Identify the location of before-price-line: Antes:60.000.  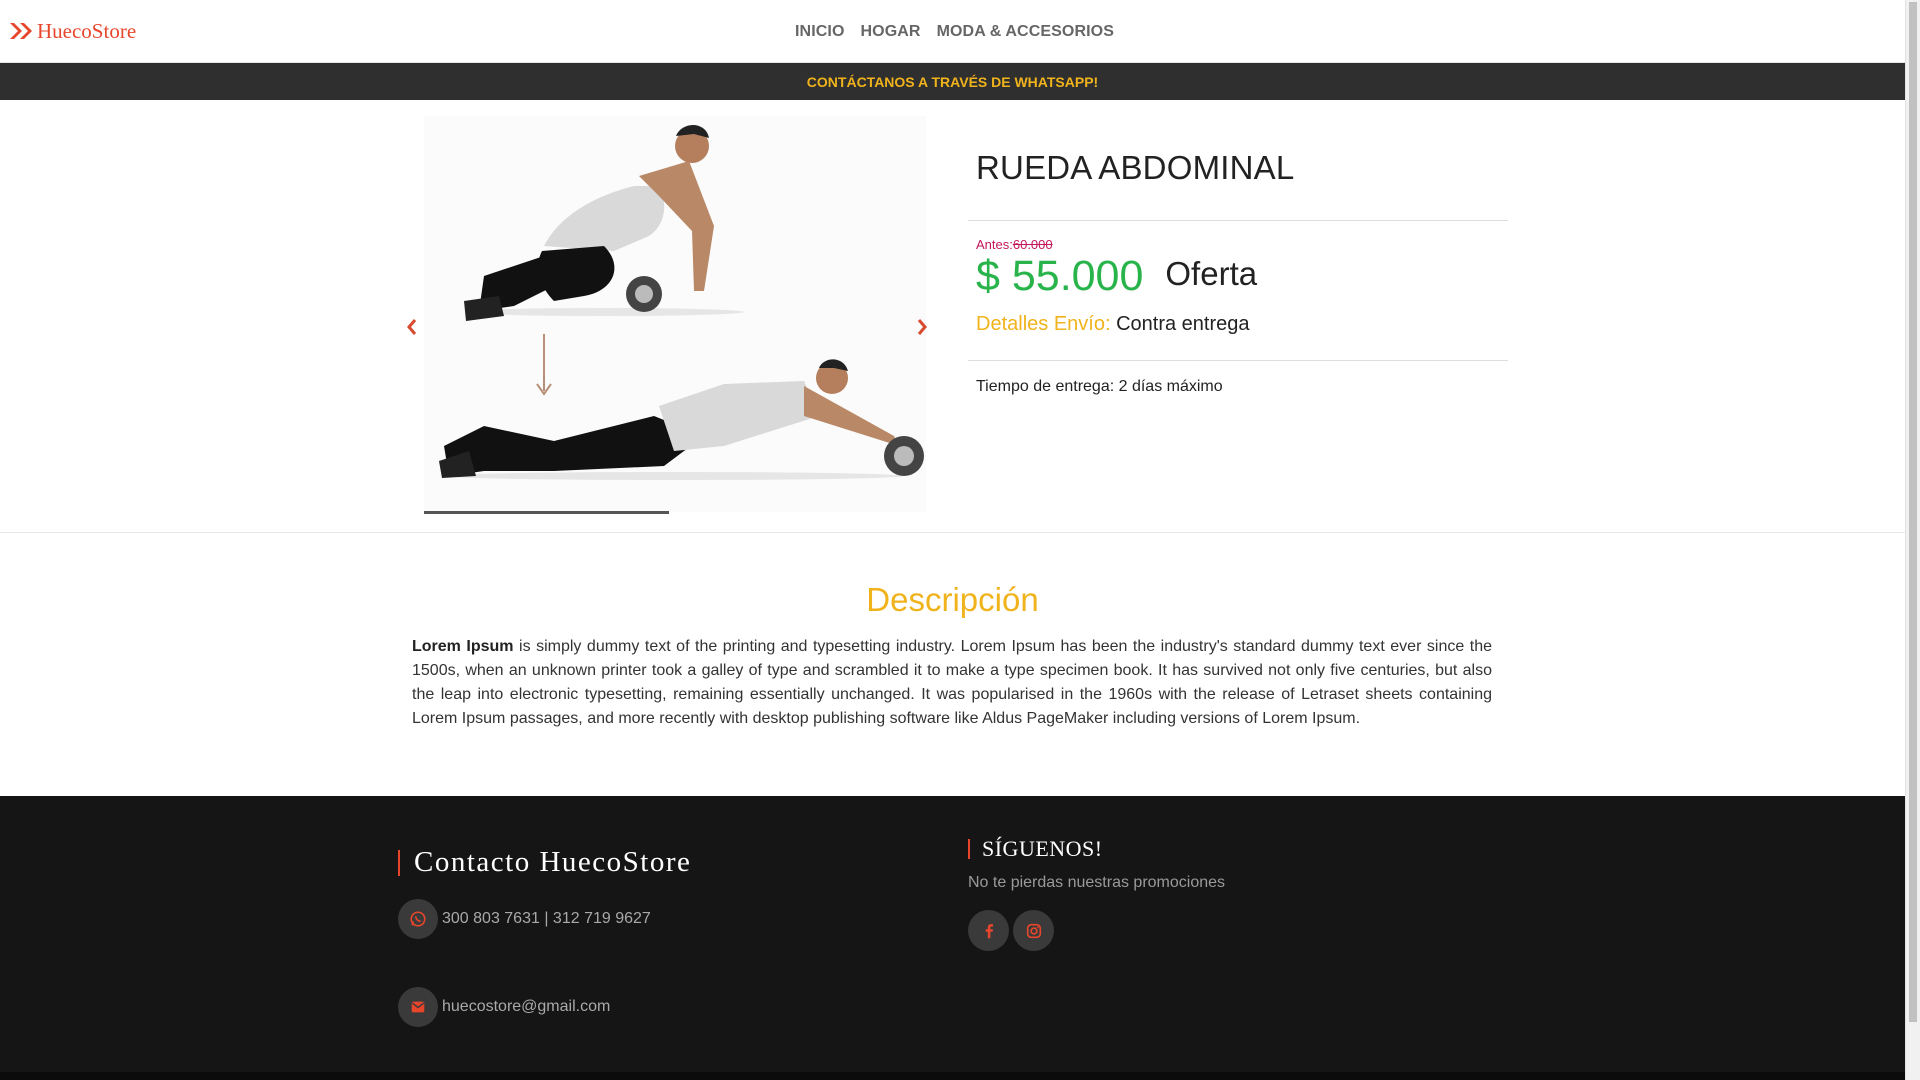
(1242, 244).